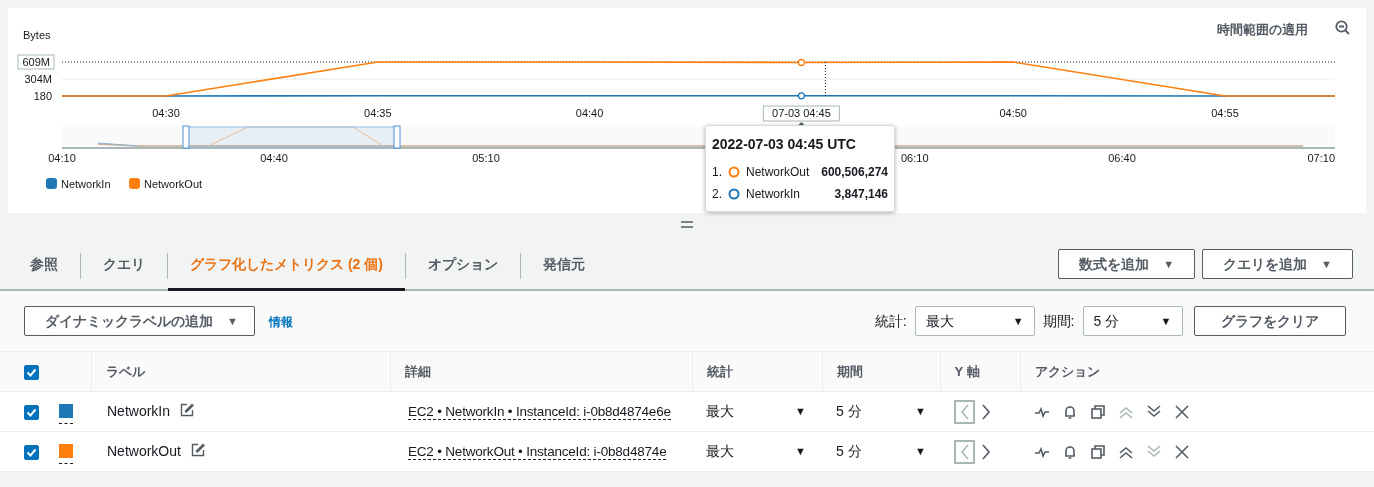  Describe the element at coordinates (1197, 371) in the screenshot. I see `column-header: アクション` at that location.